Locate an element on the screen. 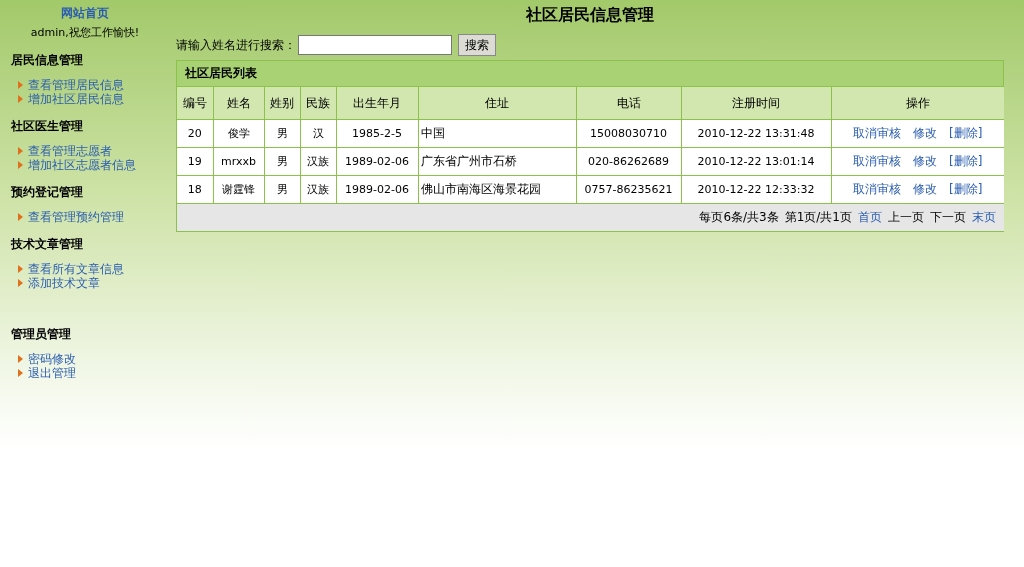 The image size is (1024, 567). table-cell: 15008030710 is located at coordinates (628, 133).